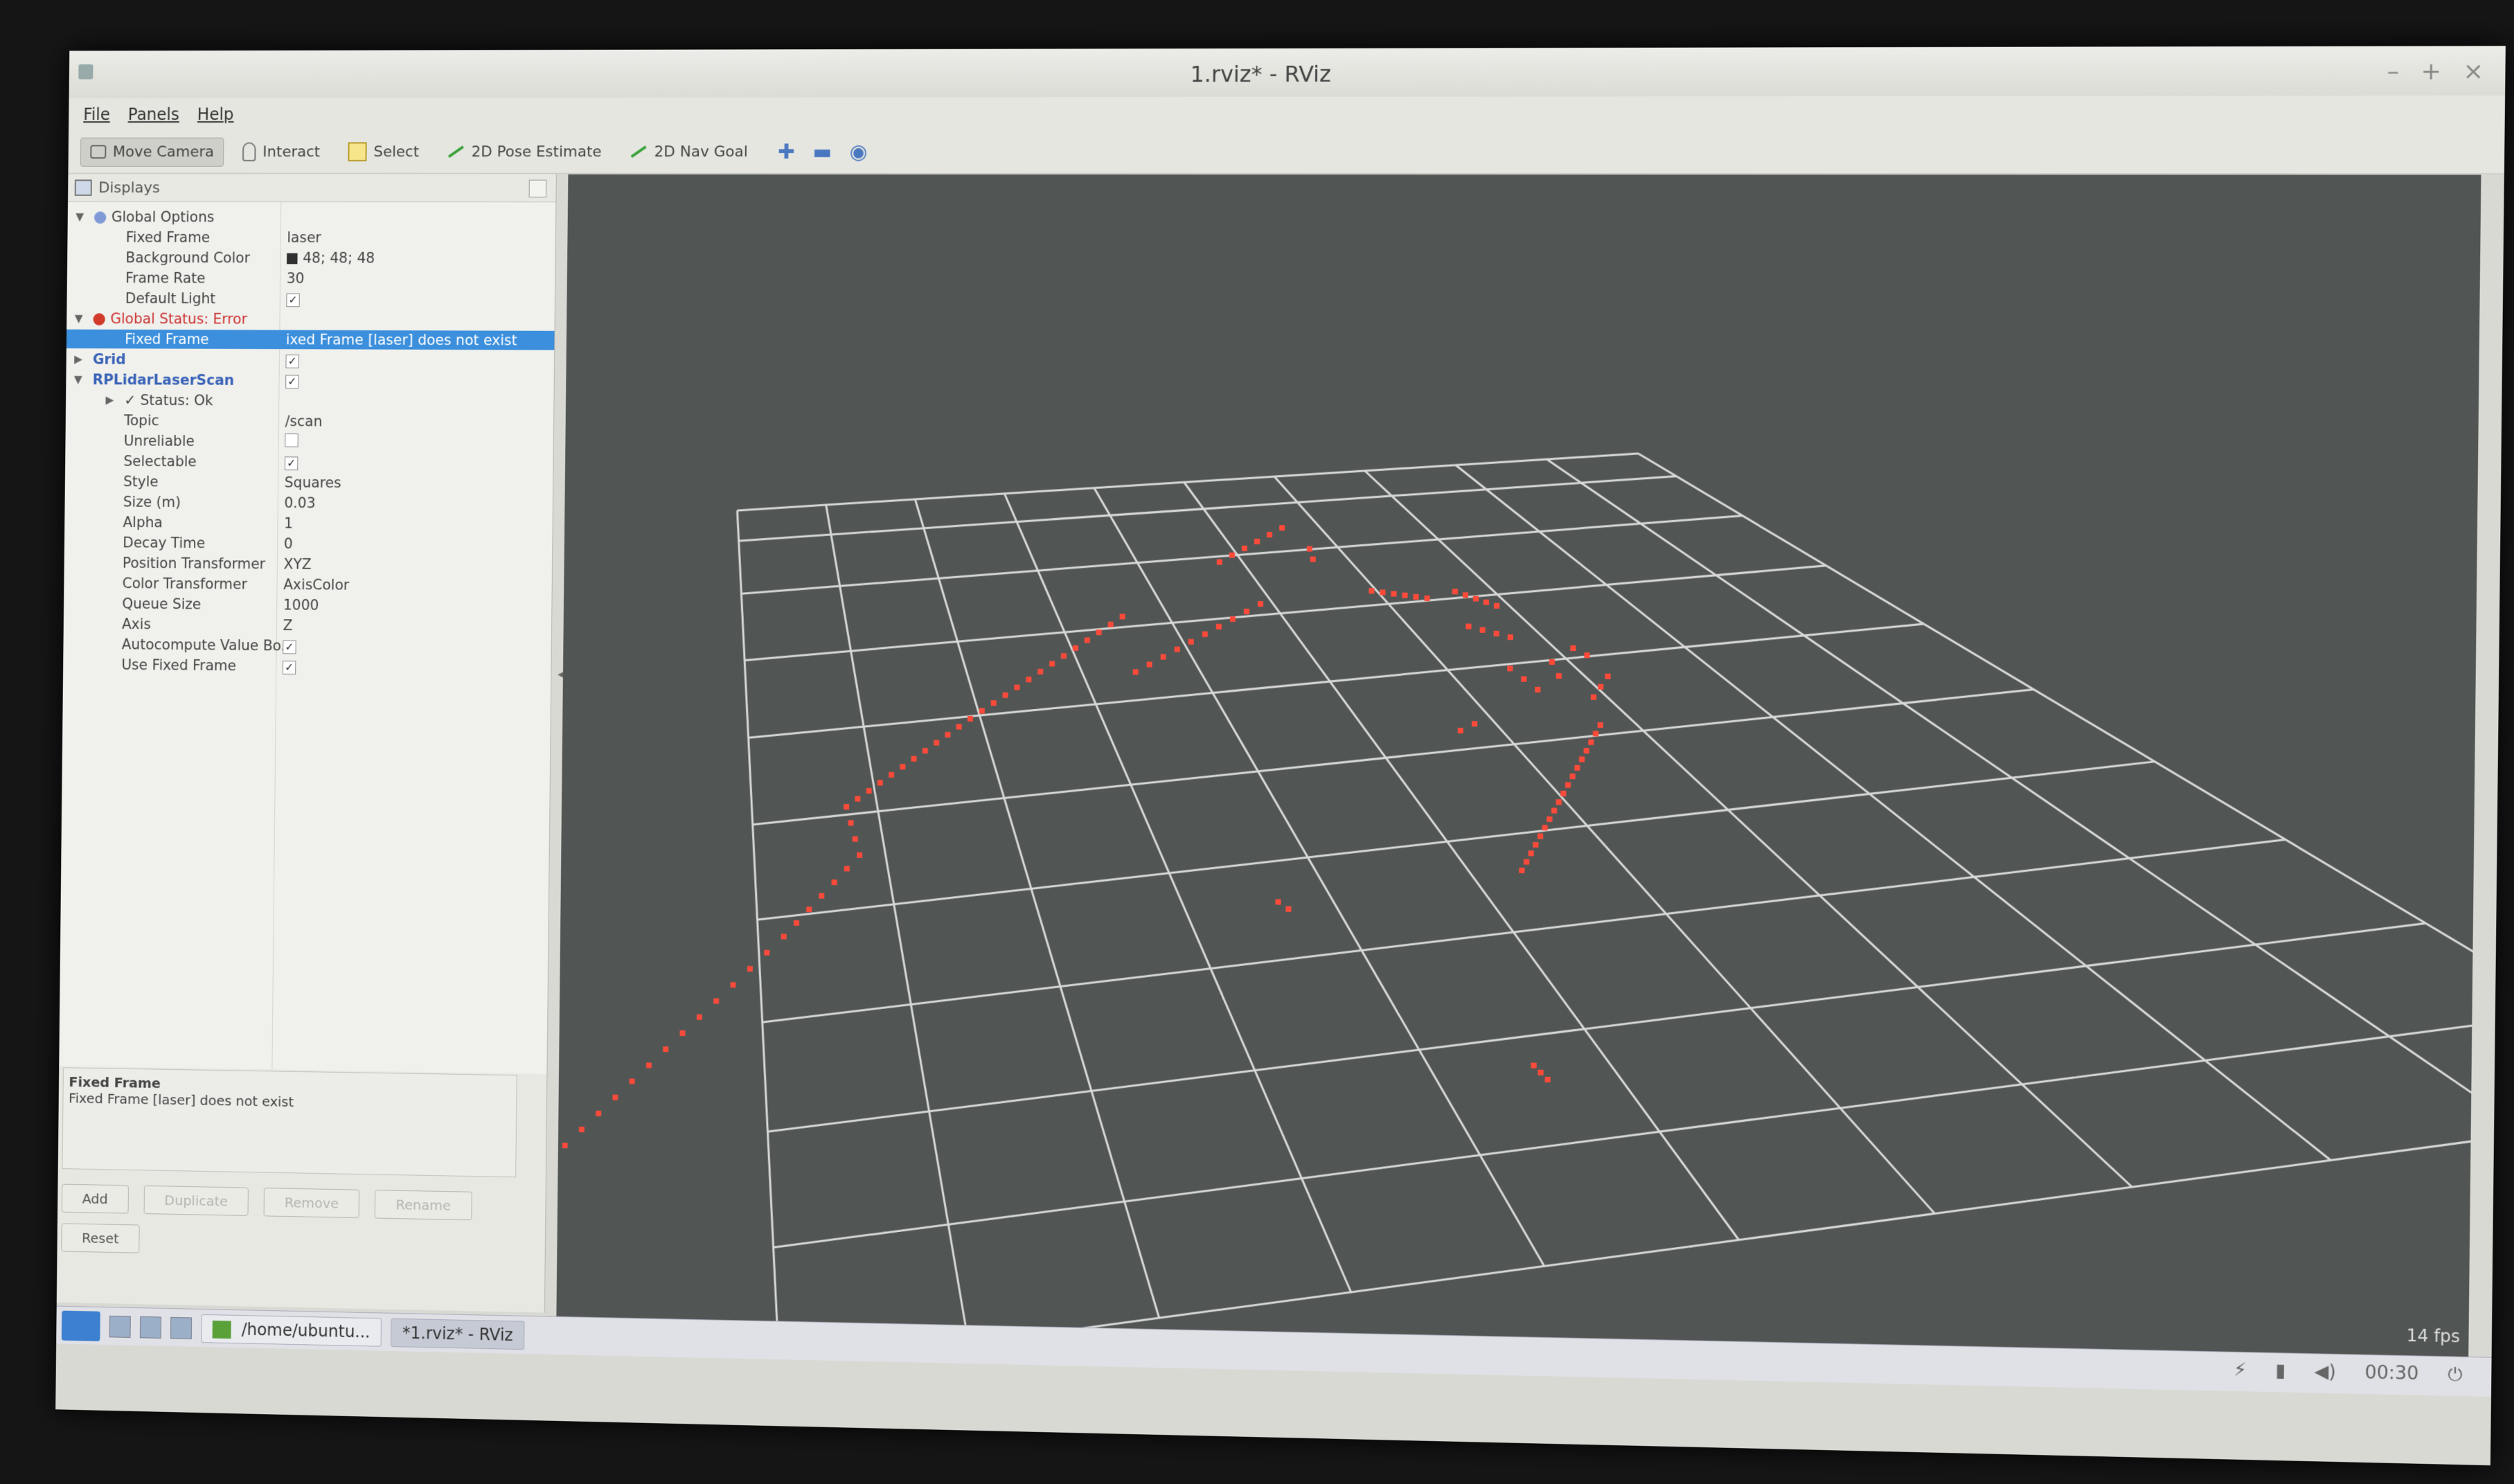  What do you see at coordinates (308, 523) in the screenshot?
I see `display-property-row: Alpha 1` at bounding box center [308, 523].